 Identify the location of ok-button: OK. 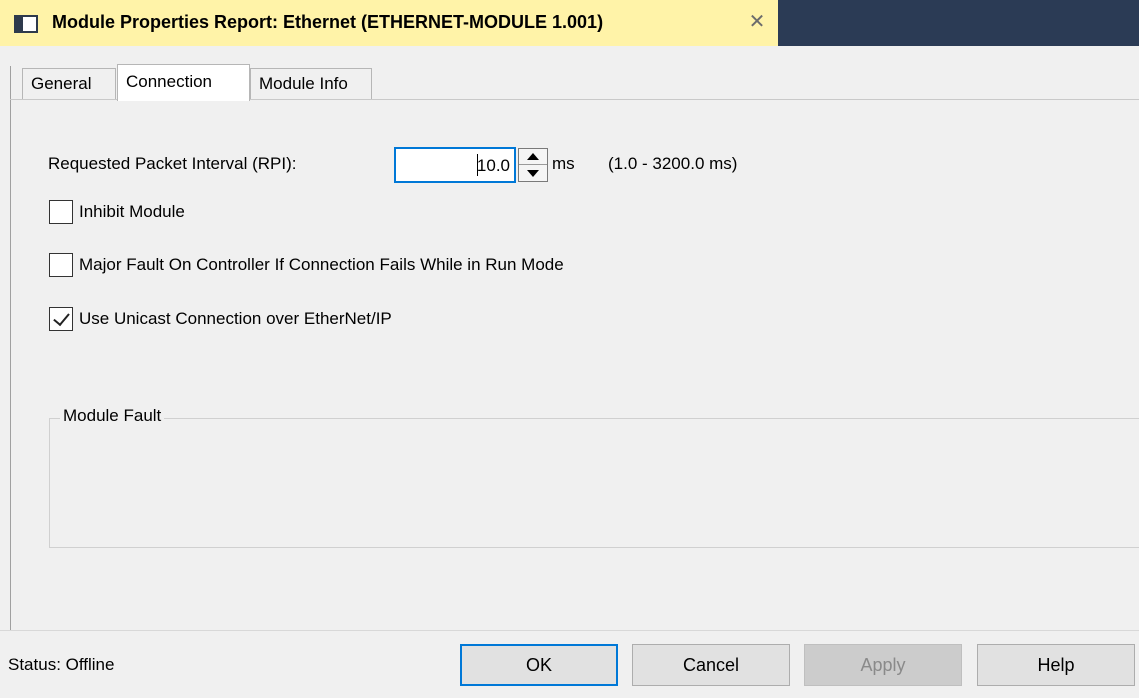
(539, 665).